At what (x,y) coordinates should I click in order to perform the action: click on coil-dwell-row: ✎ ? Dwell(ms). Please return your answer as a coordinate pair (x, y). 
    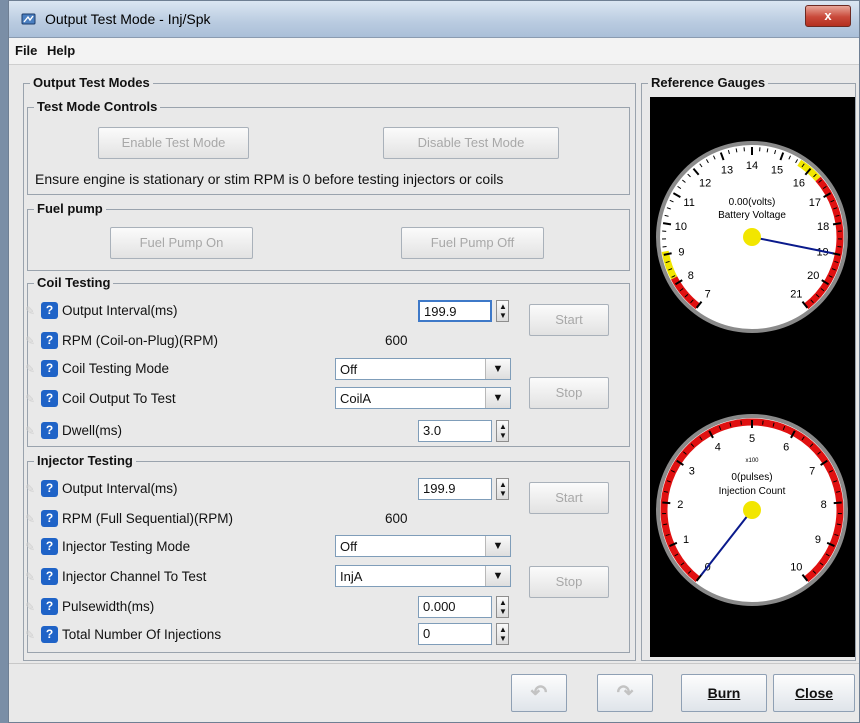
    Looking at the image, I should click on (175, 431).